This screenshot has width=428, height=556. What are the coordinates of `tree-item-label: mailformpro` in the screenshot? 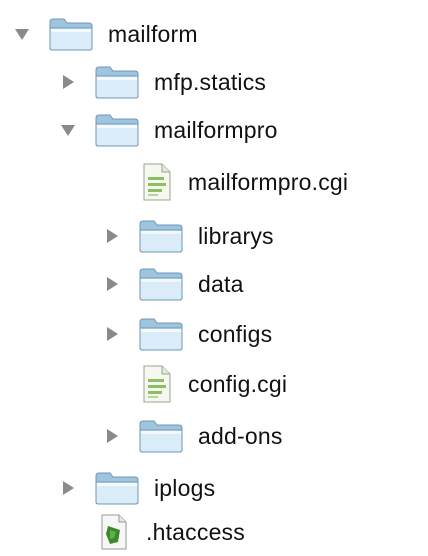 It's located at (216, 129).